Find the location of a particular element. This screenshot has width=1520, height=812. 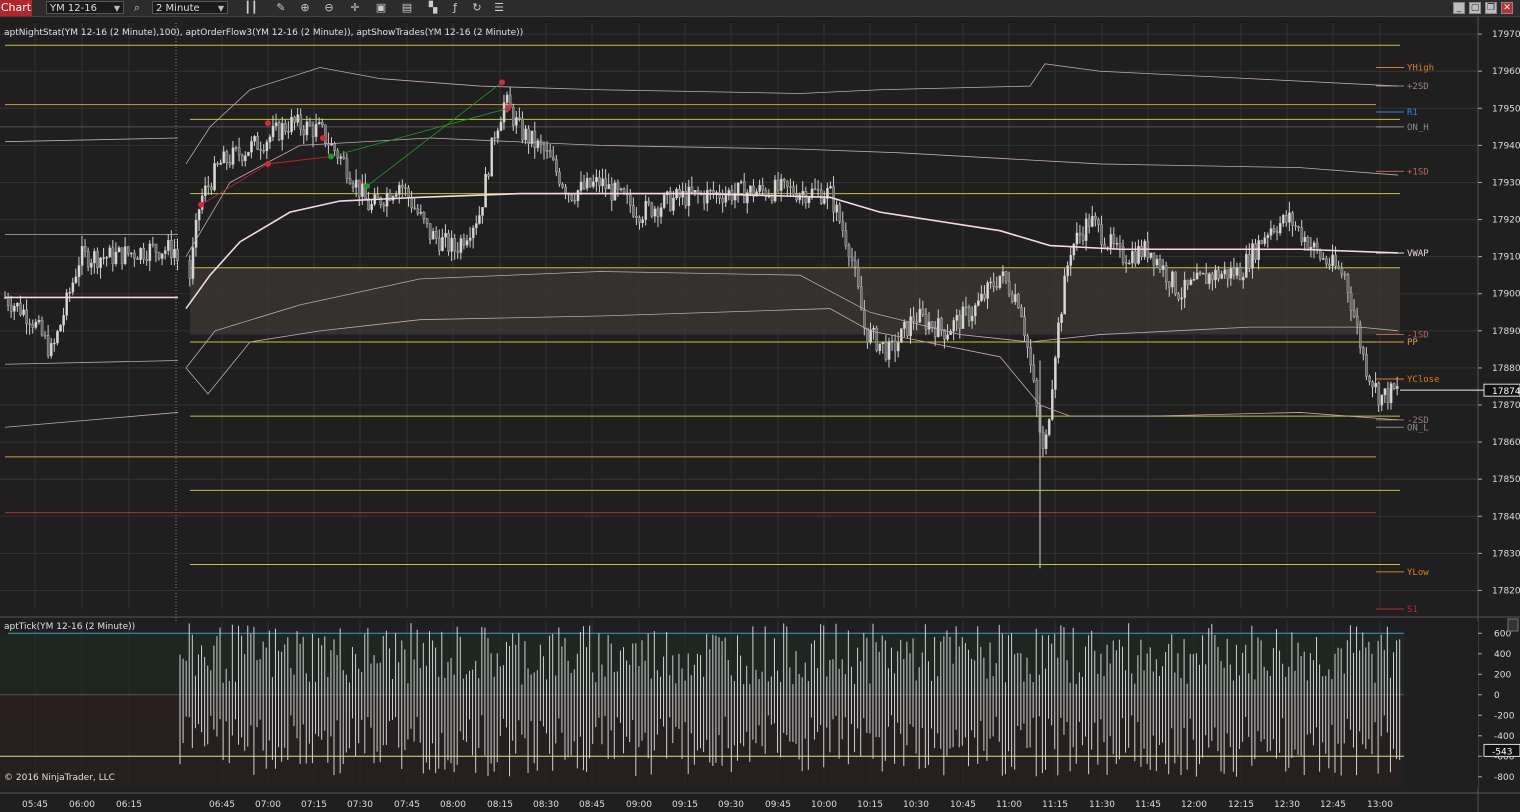

tile-button: ▢ is located at coordinates (1475, 8).